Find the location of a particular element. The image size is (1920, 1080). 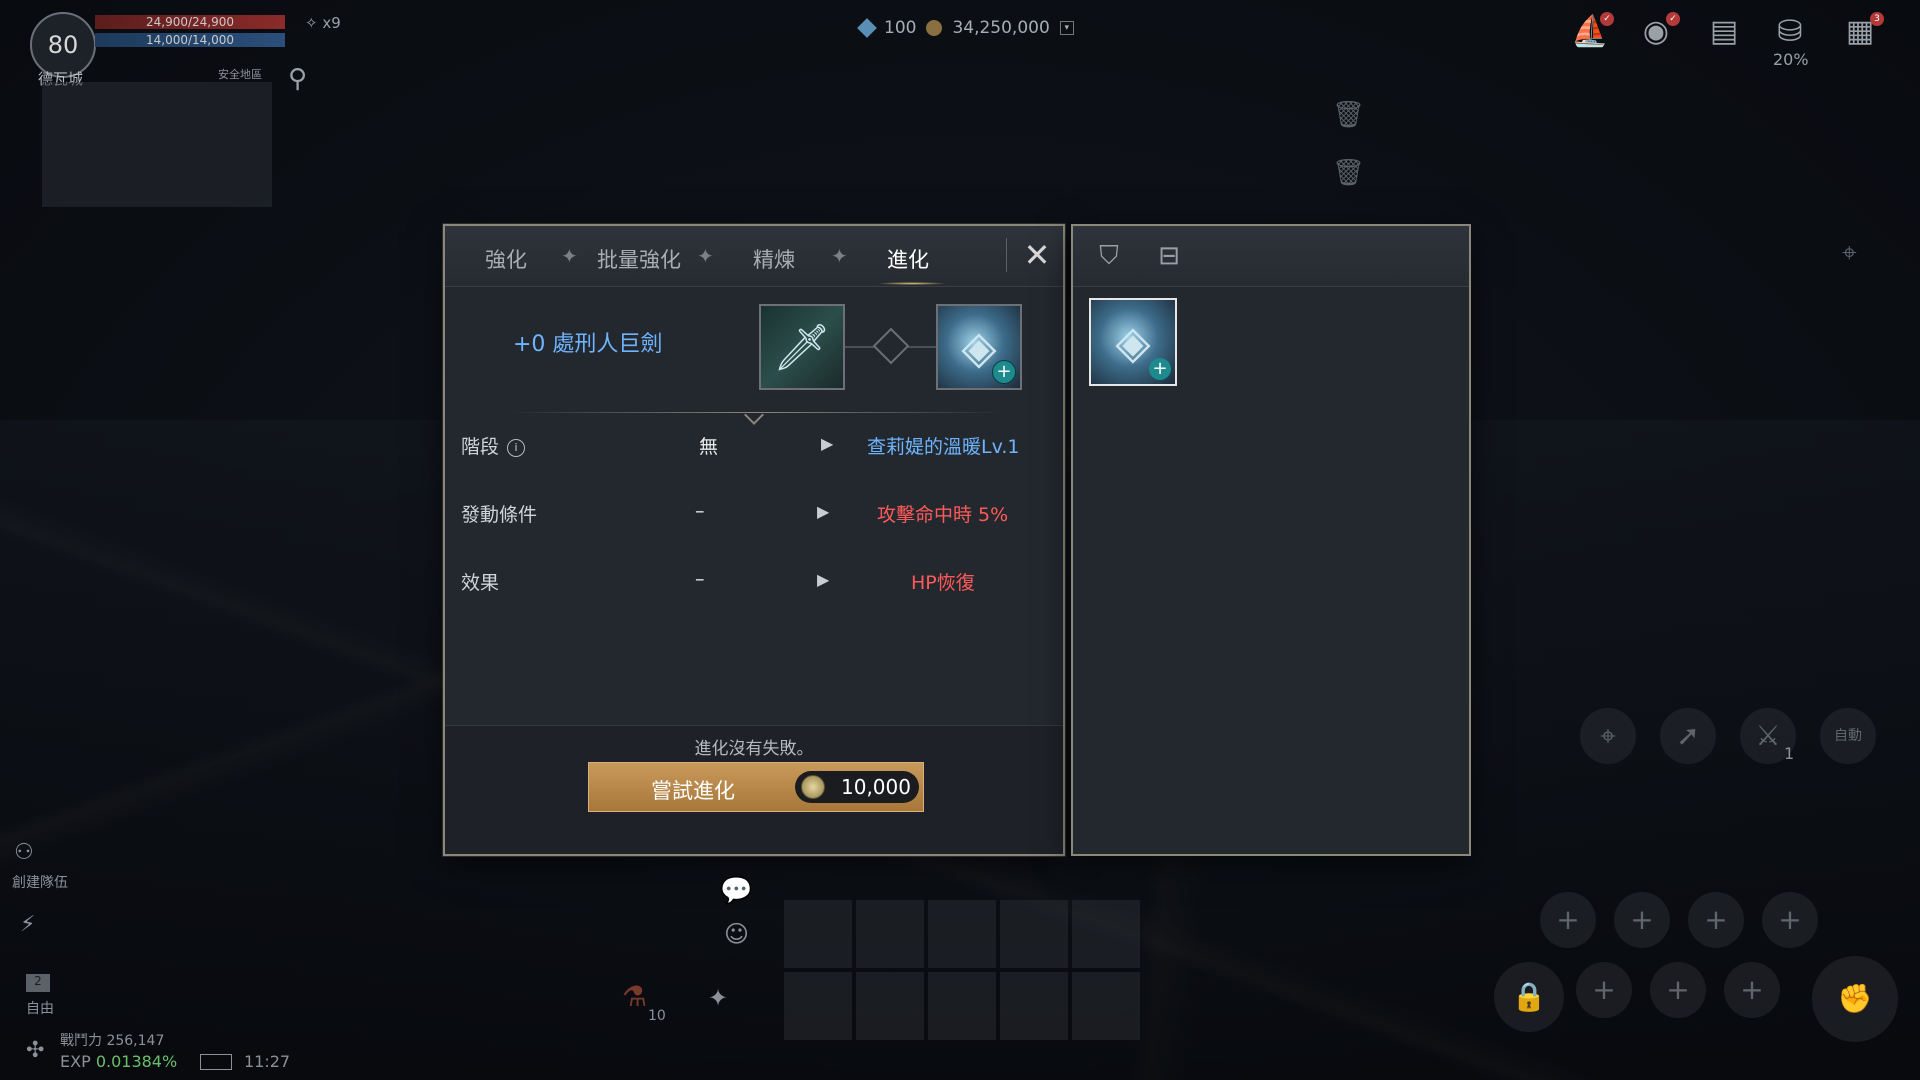

inventory-slot: ◈ + is located at coordinates (1133, 342).